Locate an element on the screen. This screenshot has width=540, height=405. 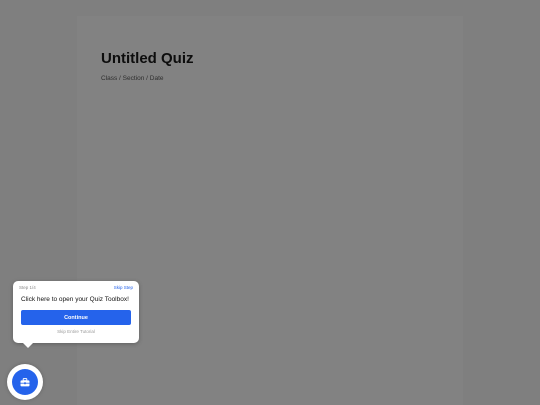
tutorial-message: Click here to open your Quiz Toolbox! is located at coordinates (75, 299).